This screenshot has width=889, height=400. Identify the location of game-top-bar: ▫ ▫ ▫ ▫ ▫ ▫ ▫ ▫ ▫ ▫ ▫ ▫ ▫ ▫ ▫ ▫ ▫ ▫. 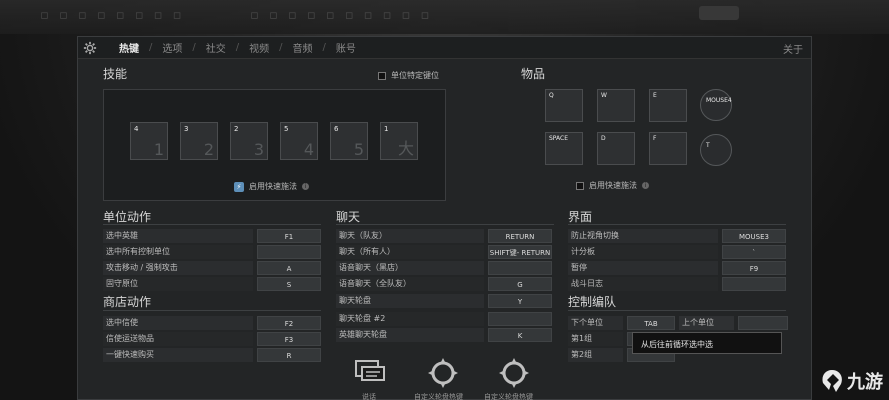
(444, 17).